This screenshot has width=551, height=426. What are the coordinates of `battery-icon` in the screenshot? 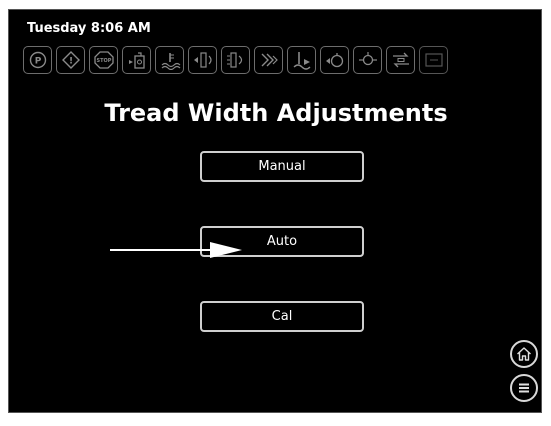 It's located at (433, 60).